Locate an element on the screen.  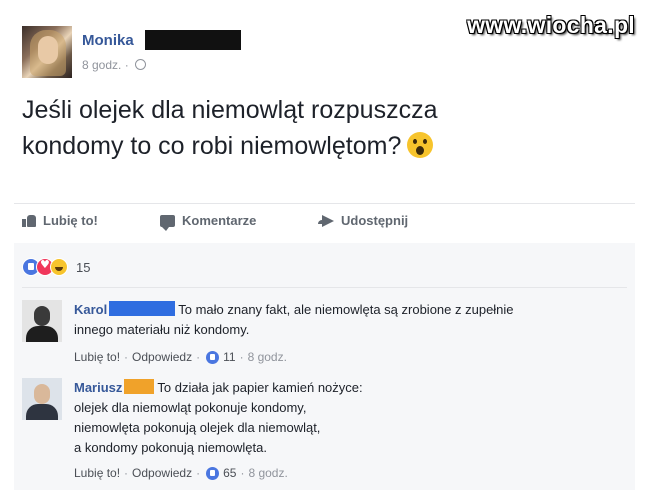
wow-emoji-icon is located at coordinates (420, 145).